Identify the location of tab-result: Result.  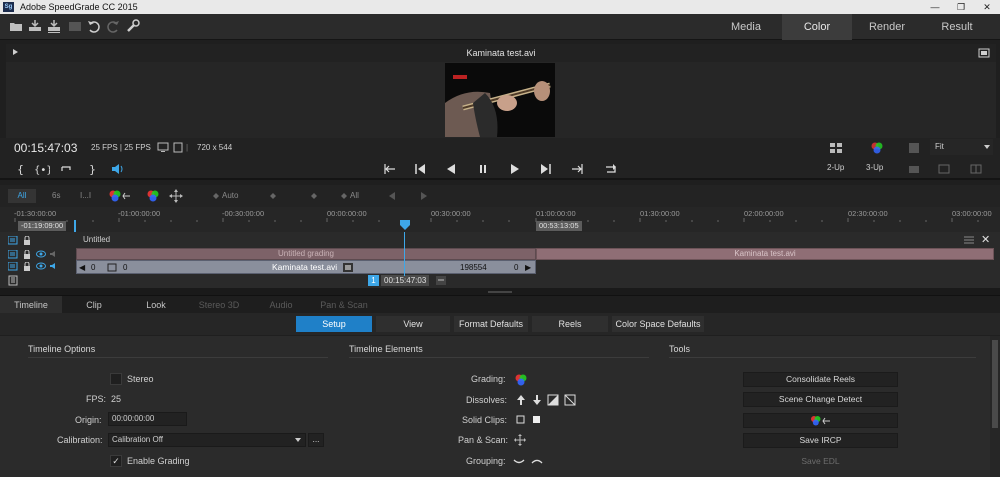
(957, 27).